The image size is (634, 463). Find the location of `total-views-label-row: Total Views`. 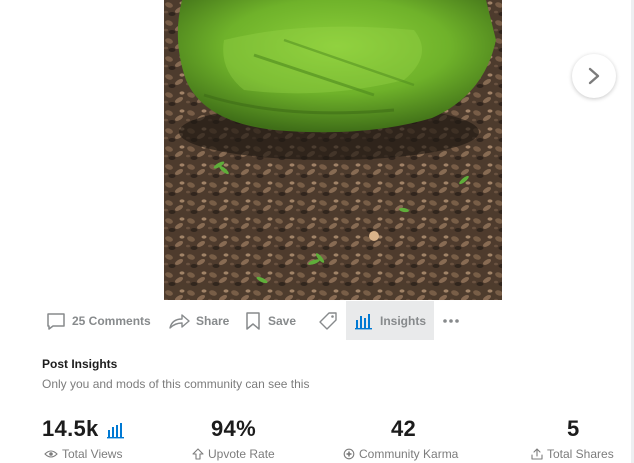

total-views-label-row: Total Views is located at coordinates (83, 454).